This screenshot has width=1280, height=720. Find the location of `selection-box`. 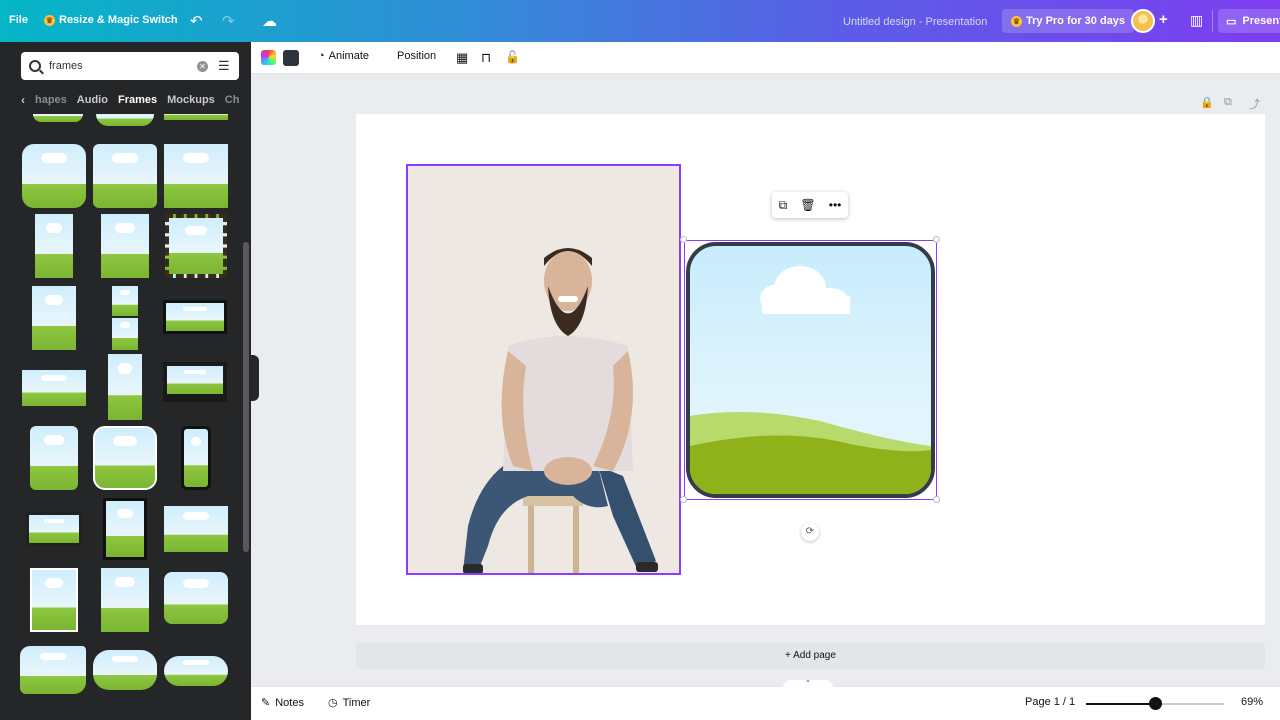

selection-box is located at coordinates (810, 370).